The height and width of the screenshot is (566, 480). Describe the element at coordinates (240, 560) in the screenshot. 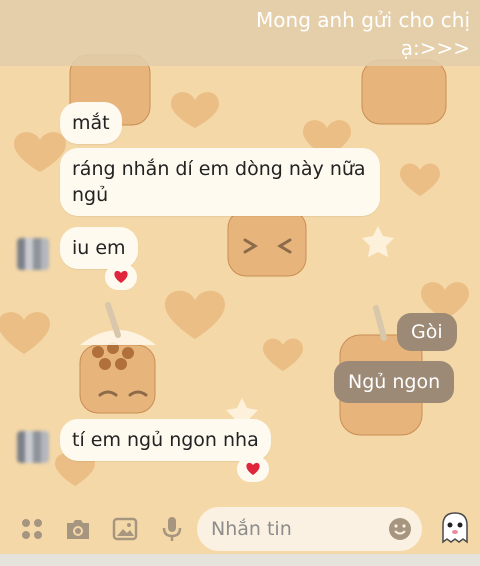

I see `system-bottom-strip` at that location.